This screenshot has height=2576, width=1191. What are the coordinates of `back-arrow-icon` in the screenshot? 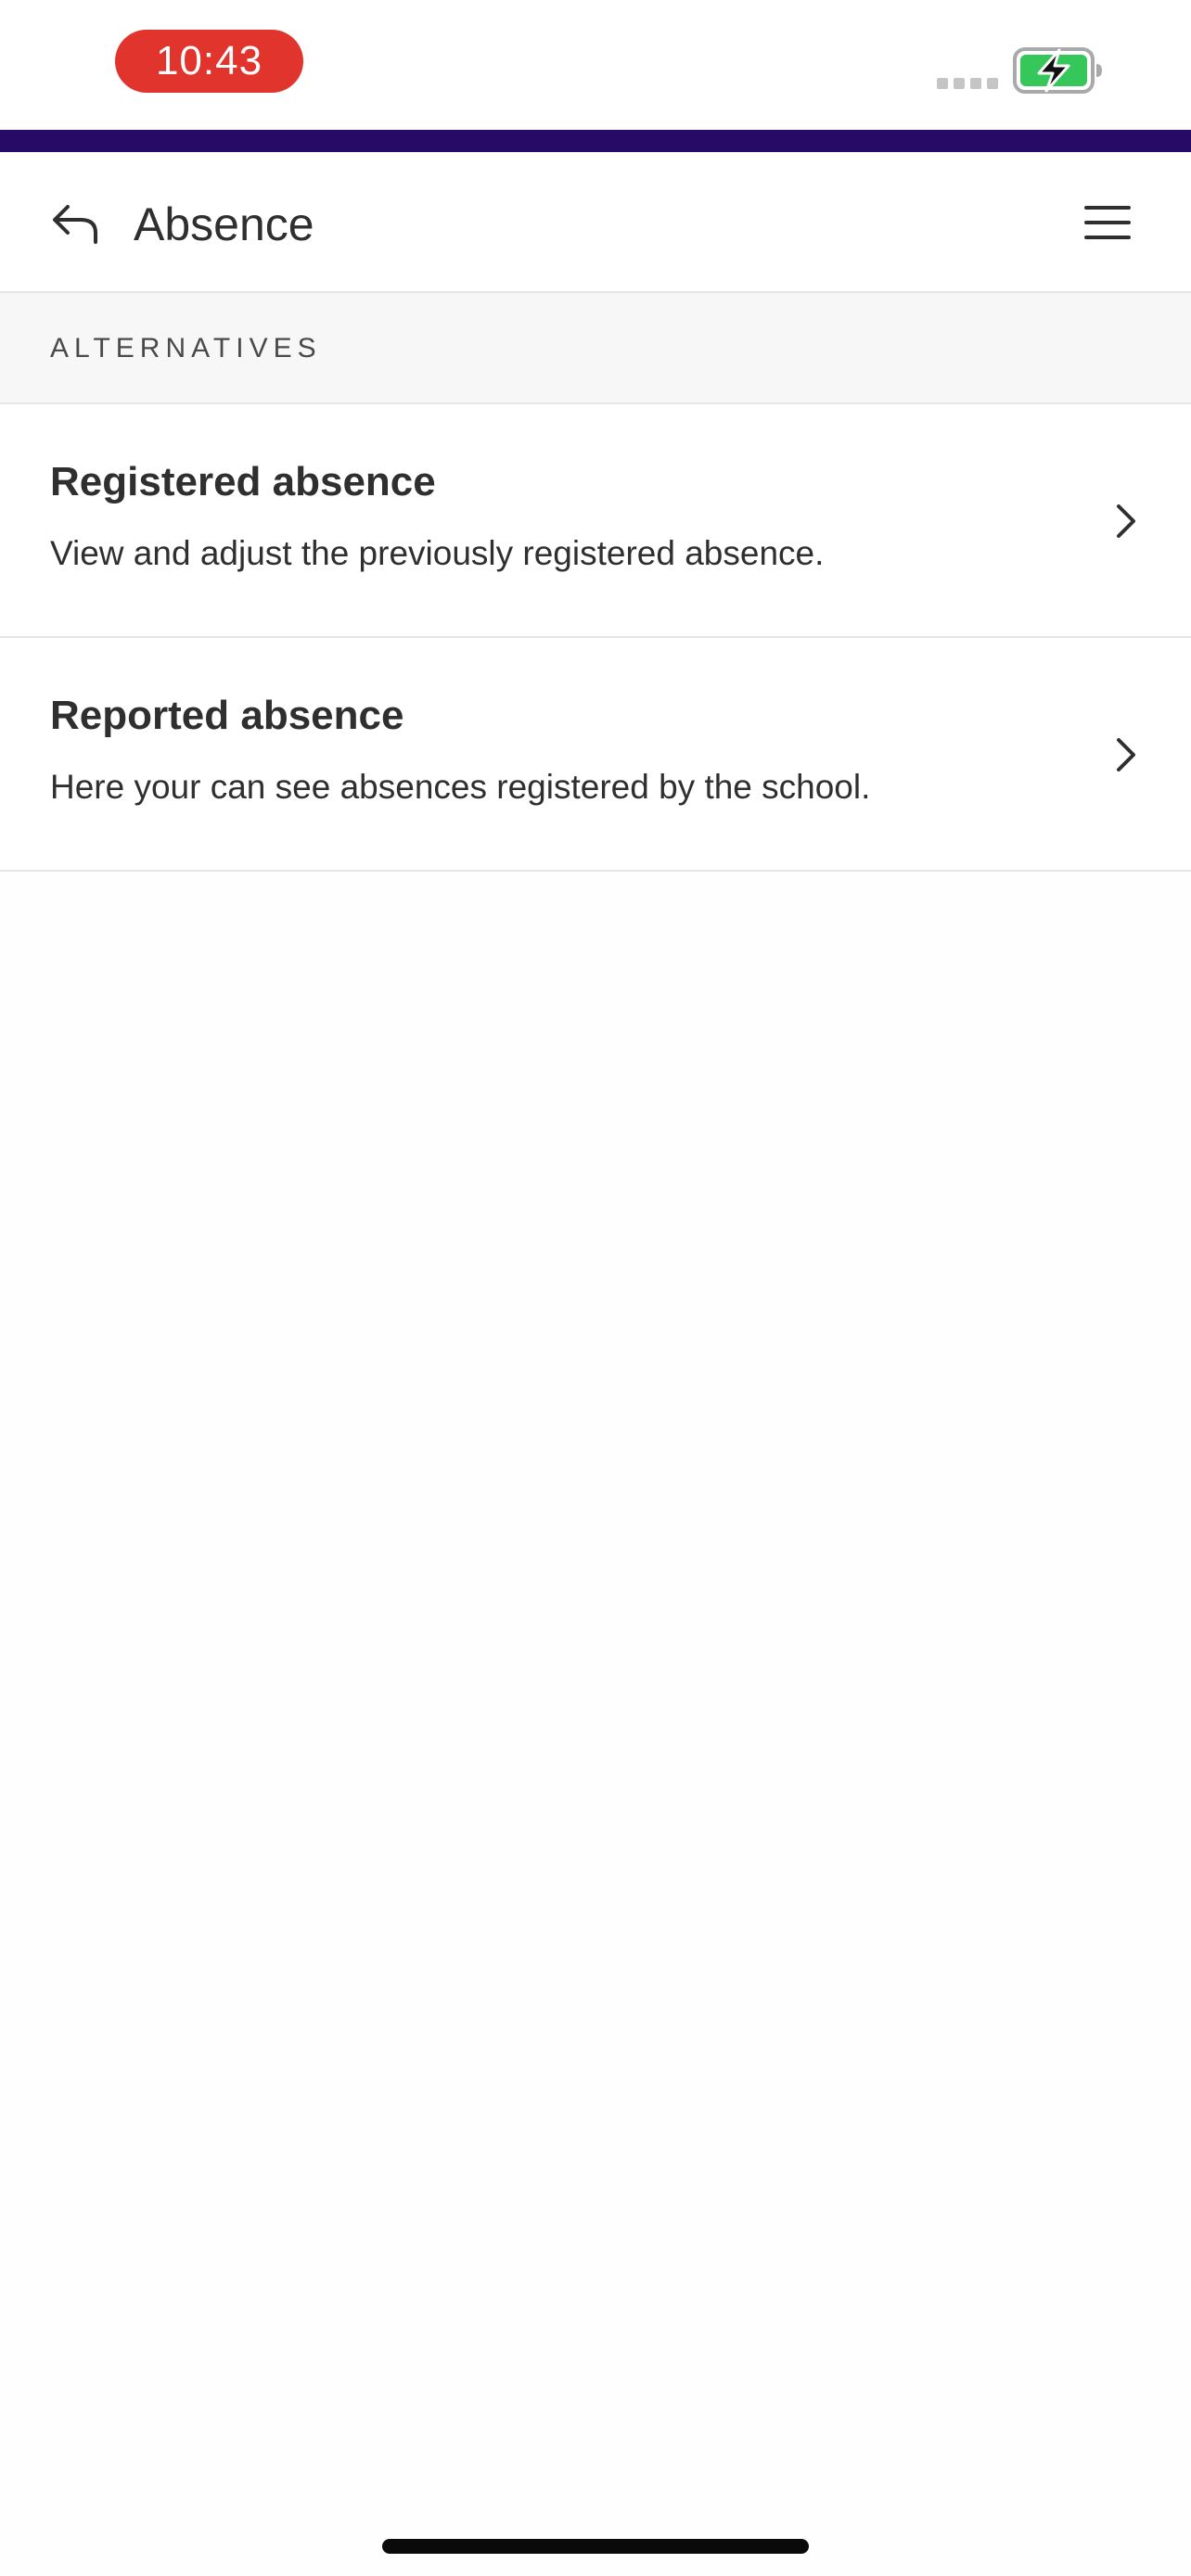 It's located at (75, 224).